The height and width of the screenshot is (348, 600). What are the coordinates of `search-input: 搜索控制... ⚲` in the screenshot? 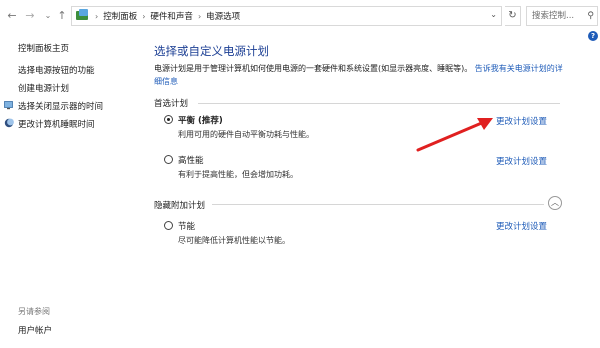 It's located at (562, 16).